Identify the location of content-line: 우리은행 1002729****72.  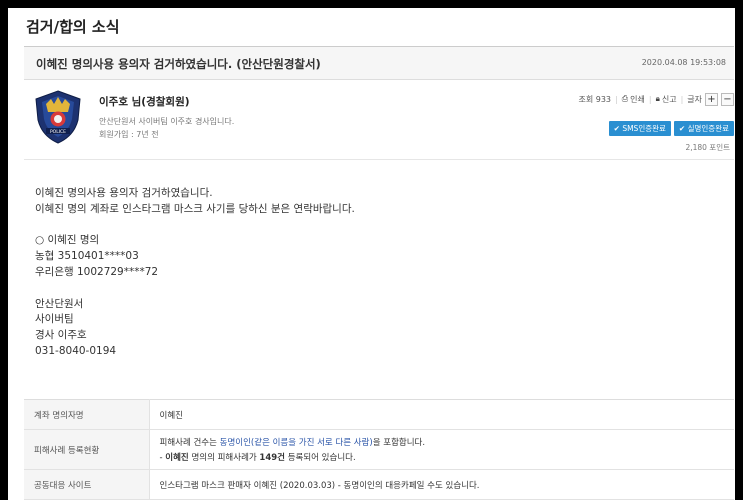
(97, 271).